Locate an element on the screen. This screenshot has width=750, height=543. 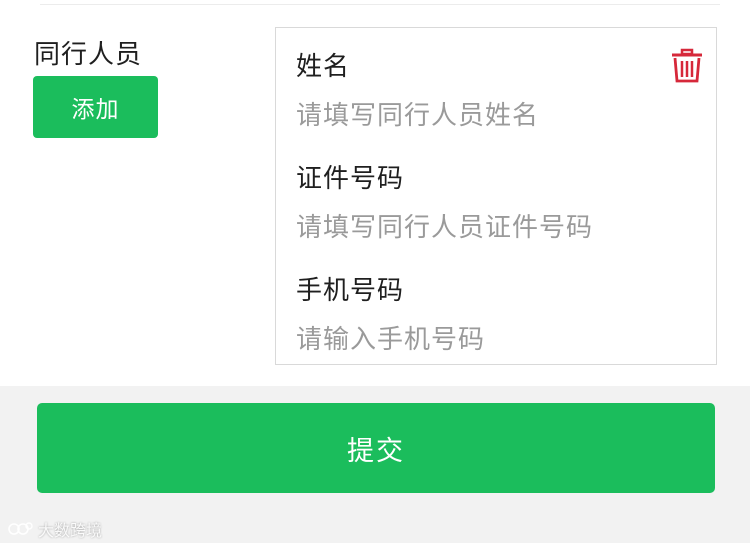
trash-icon is located at coordinates (687, 66).